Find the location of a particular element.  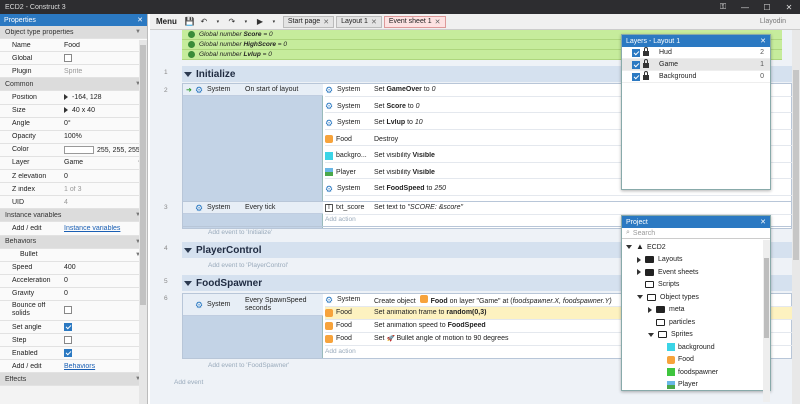

tree-item: Layouts is located at coordinates (696, 260).